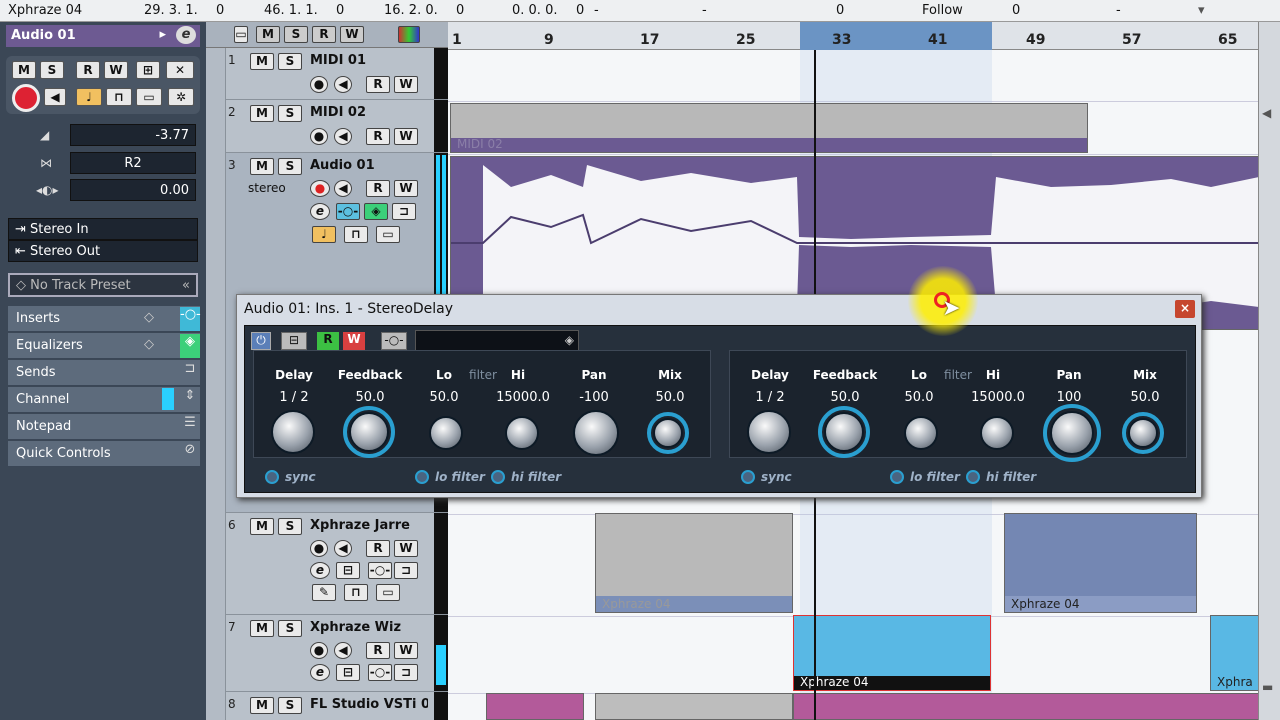 This screenshot has height=720, width=1280. What do you see at coordinates (320, 188) in the screenshot?
I see `record-enable-icon: ●` at bounding box center [320, 188].